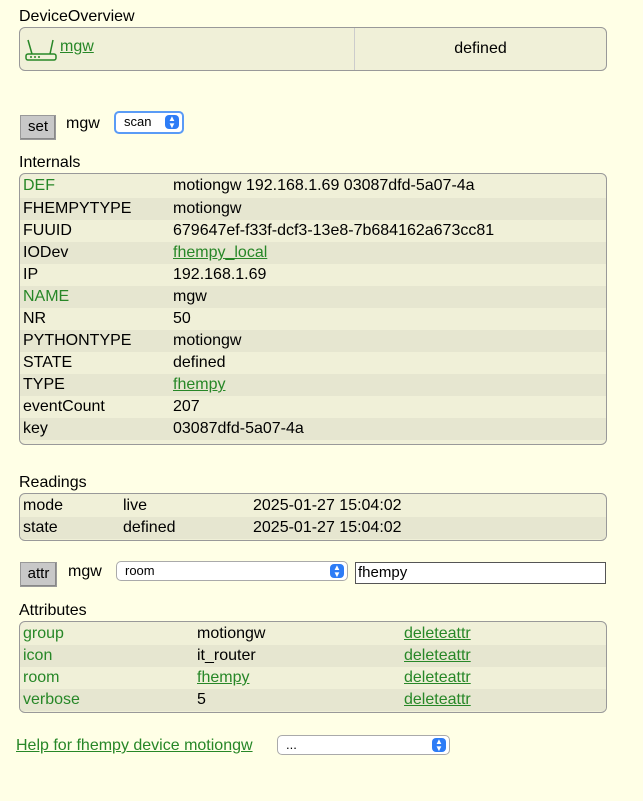 Image resolution: width=643 pixels, height=801 pixels. Describe the element at coordinates (199, 362) in the screenshot. I see `internal-value: defined` at that location.